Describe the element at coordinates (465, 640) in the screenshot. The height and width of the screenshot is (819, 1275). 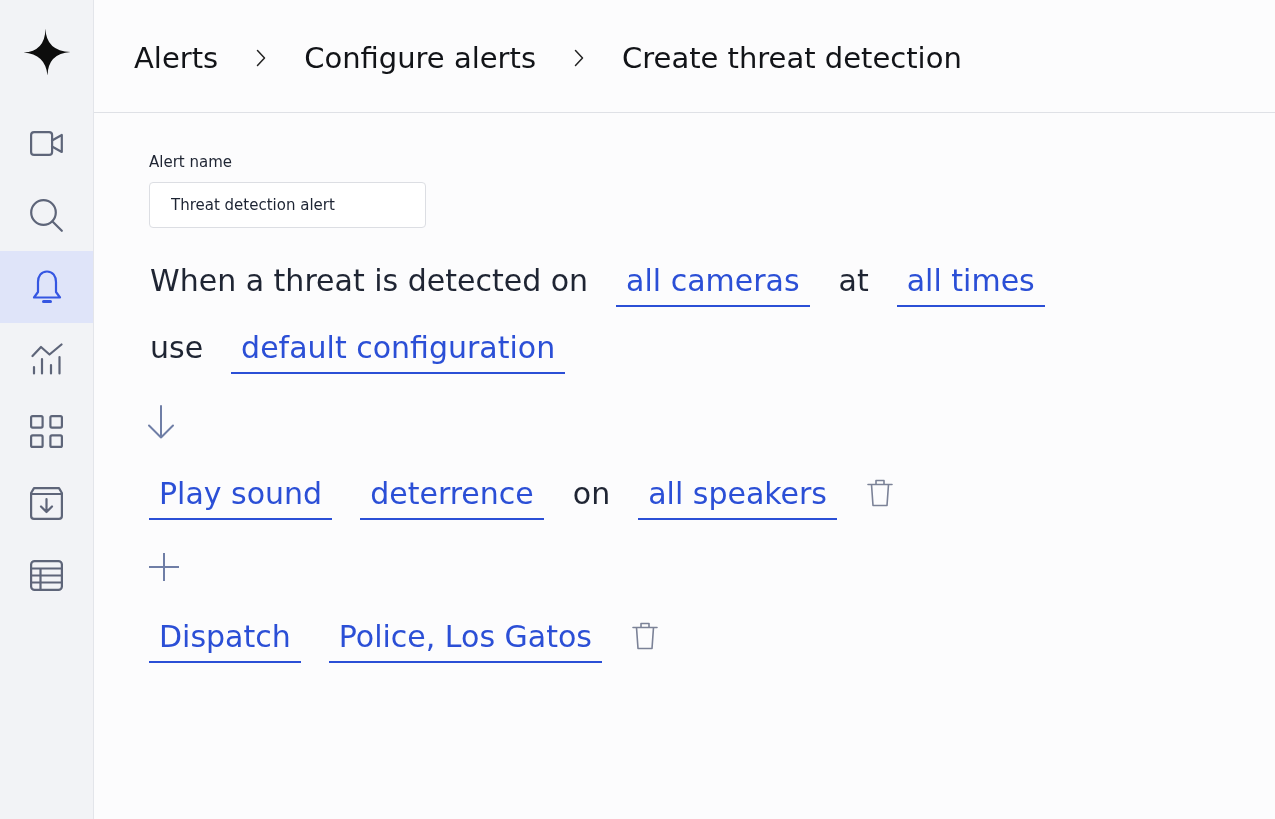
I see `option-link: Police, Los Gatos` at that location.